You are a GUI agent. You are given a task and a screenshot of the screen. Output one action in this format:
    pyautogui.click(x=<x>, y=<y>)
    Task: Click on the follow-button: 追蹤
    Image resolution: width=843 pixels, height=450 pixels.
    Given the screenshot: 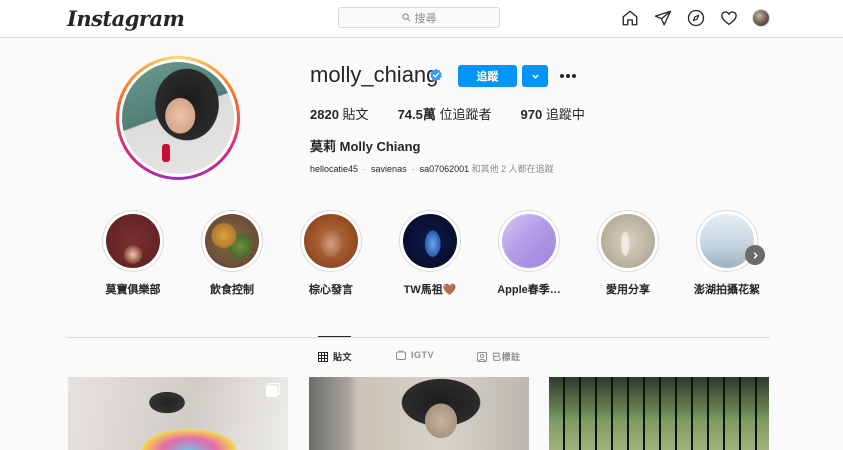 What is the action you would take?
    pyautogui.click(x=487, y=76)
    